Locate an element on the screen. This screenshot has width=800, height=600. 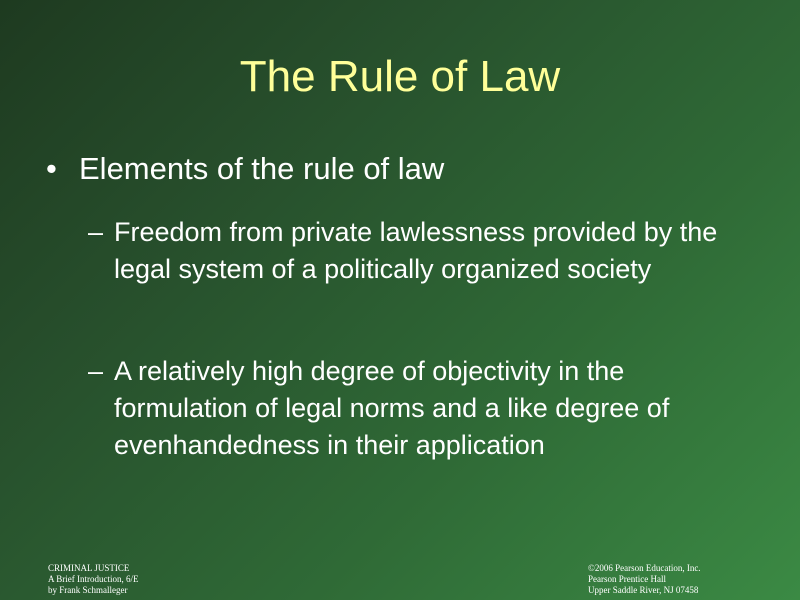
footer-book-edition: A Brief Introduction, 6/E is located at coordinates (93, 579).